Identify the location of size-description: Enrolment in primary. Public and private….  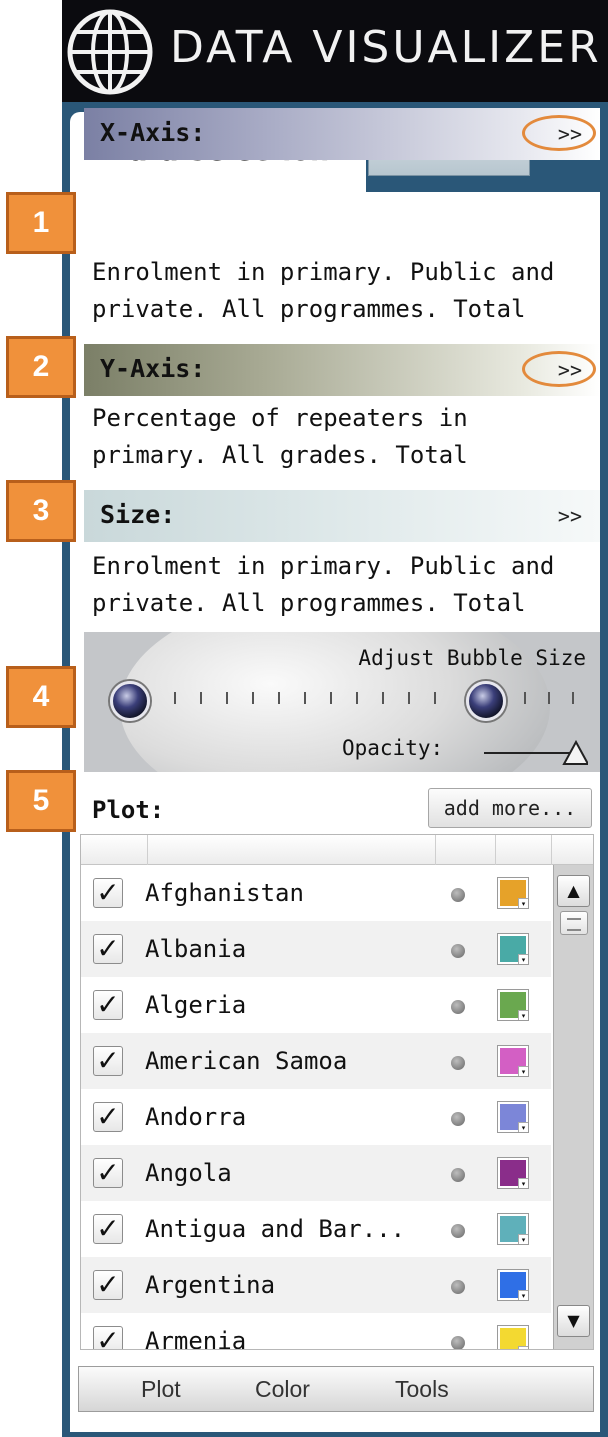
(323, 584).